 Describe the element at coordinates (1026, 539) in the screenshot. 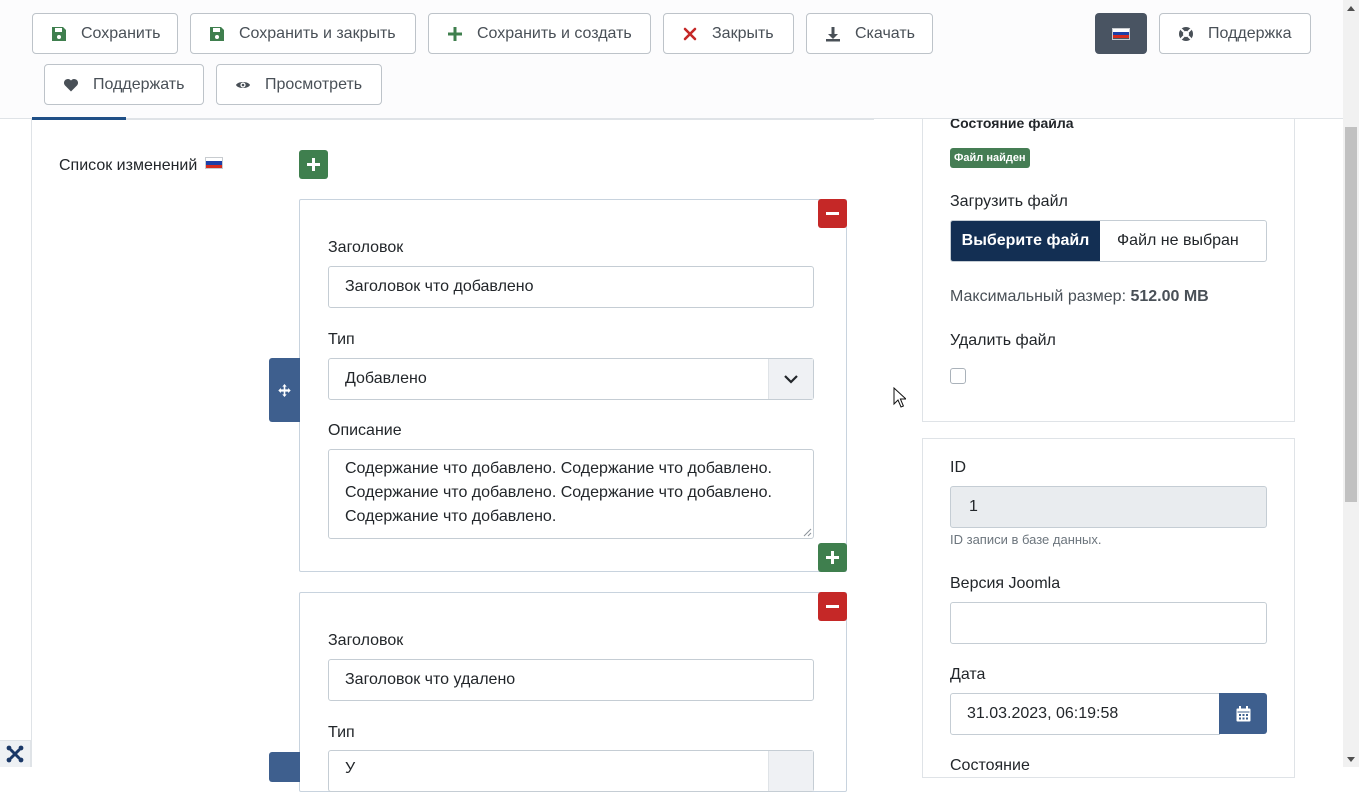

I see `id-hint: ID записи в базе данных.` at that location.